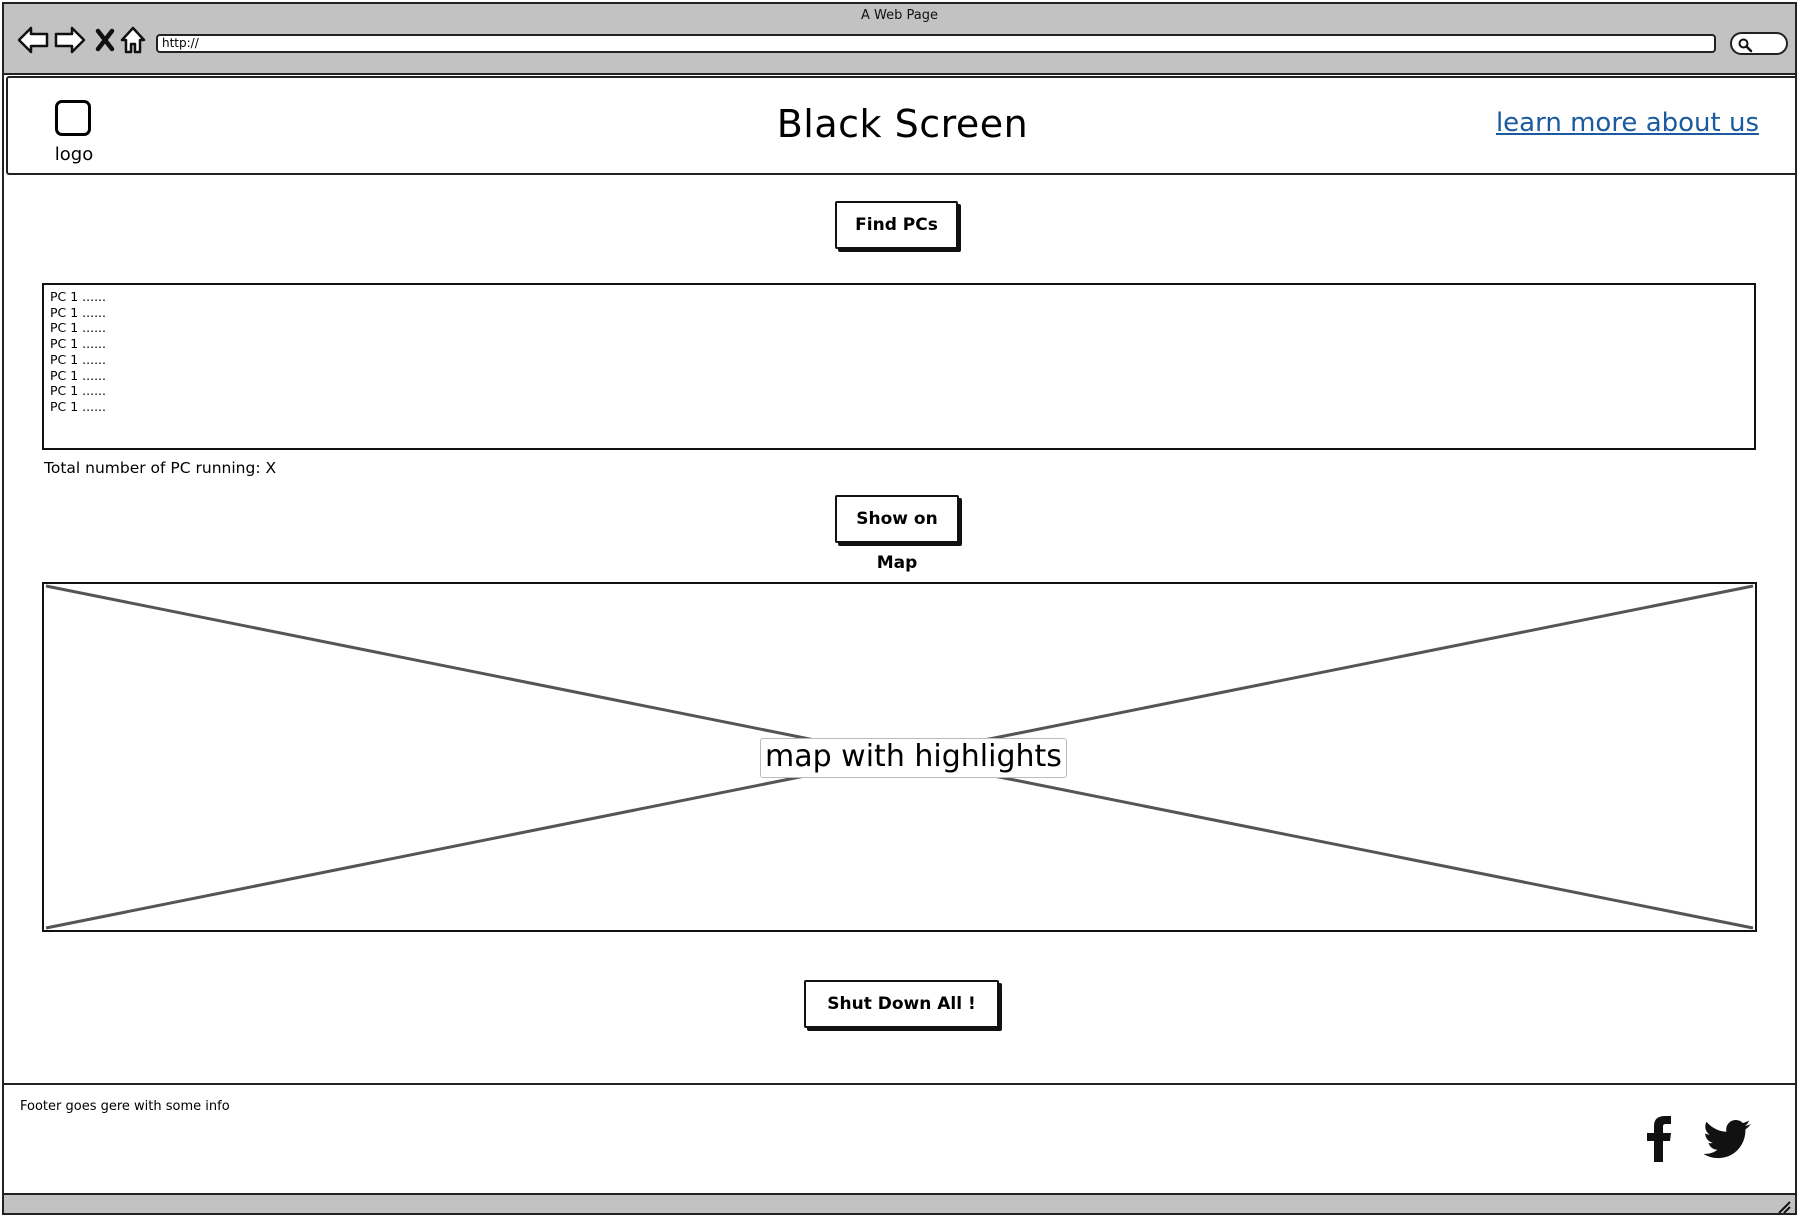  What do you see at coordinates (33, 40) in the screenshot?
I see `back-arrow-icon` at bounding box center [33, 40].